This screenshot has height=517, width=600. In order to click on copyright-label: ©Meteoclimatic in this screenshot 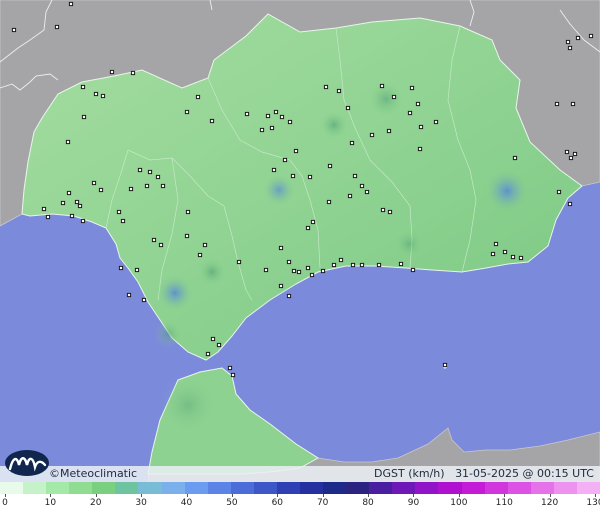, I will do `click(93, 473)`.